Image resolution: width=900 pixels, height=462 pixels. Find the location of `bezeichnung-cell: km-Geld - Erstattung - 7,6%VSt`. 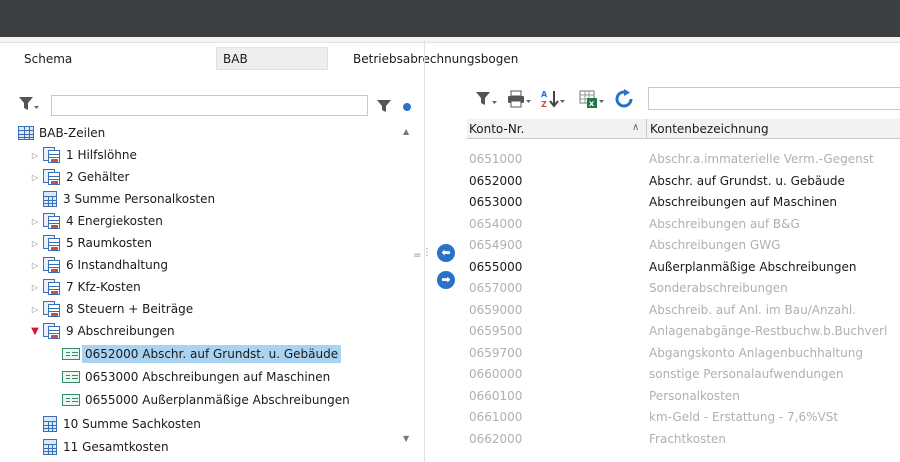

bezeichnung-cell: km-Geld - Erstattung - 7,6%VSt is located at coordinates (744, 417).